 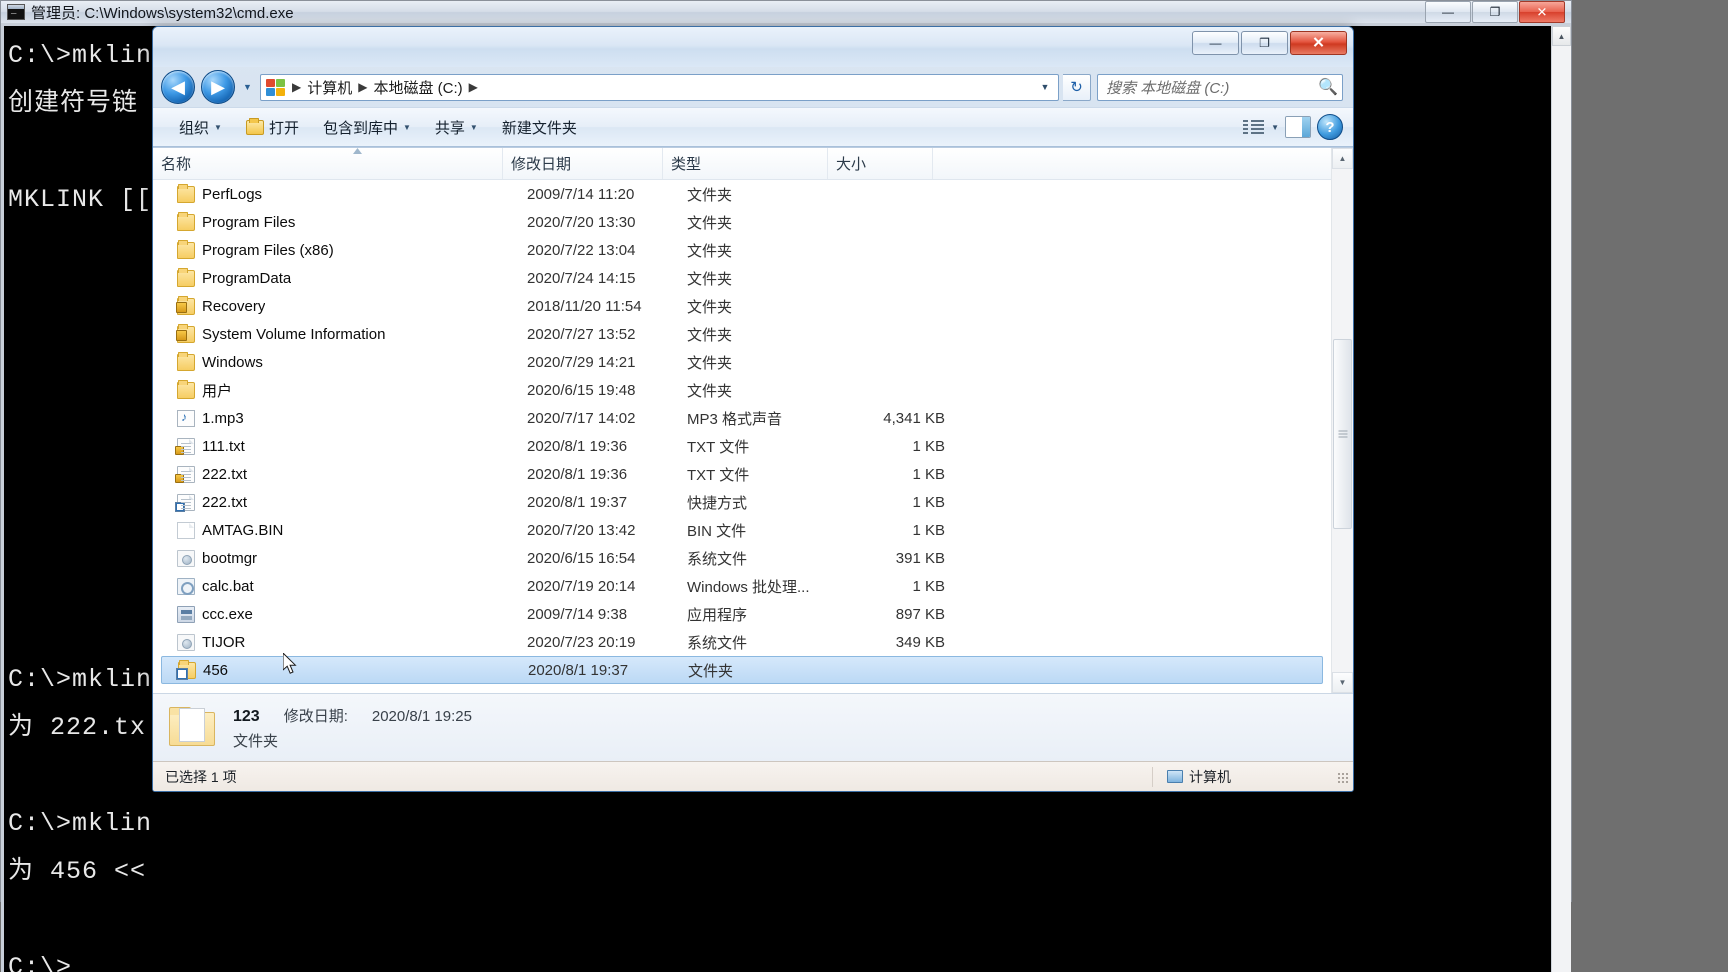 I want to click on file-list-scrollbar: ▲ ▼, so click(x=1342, y=420).